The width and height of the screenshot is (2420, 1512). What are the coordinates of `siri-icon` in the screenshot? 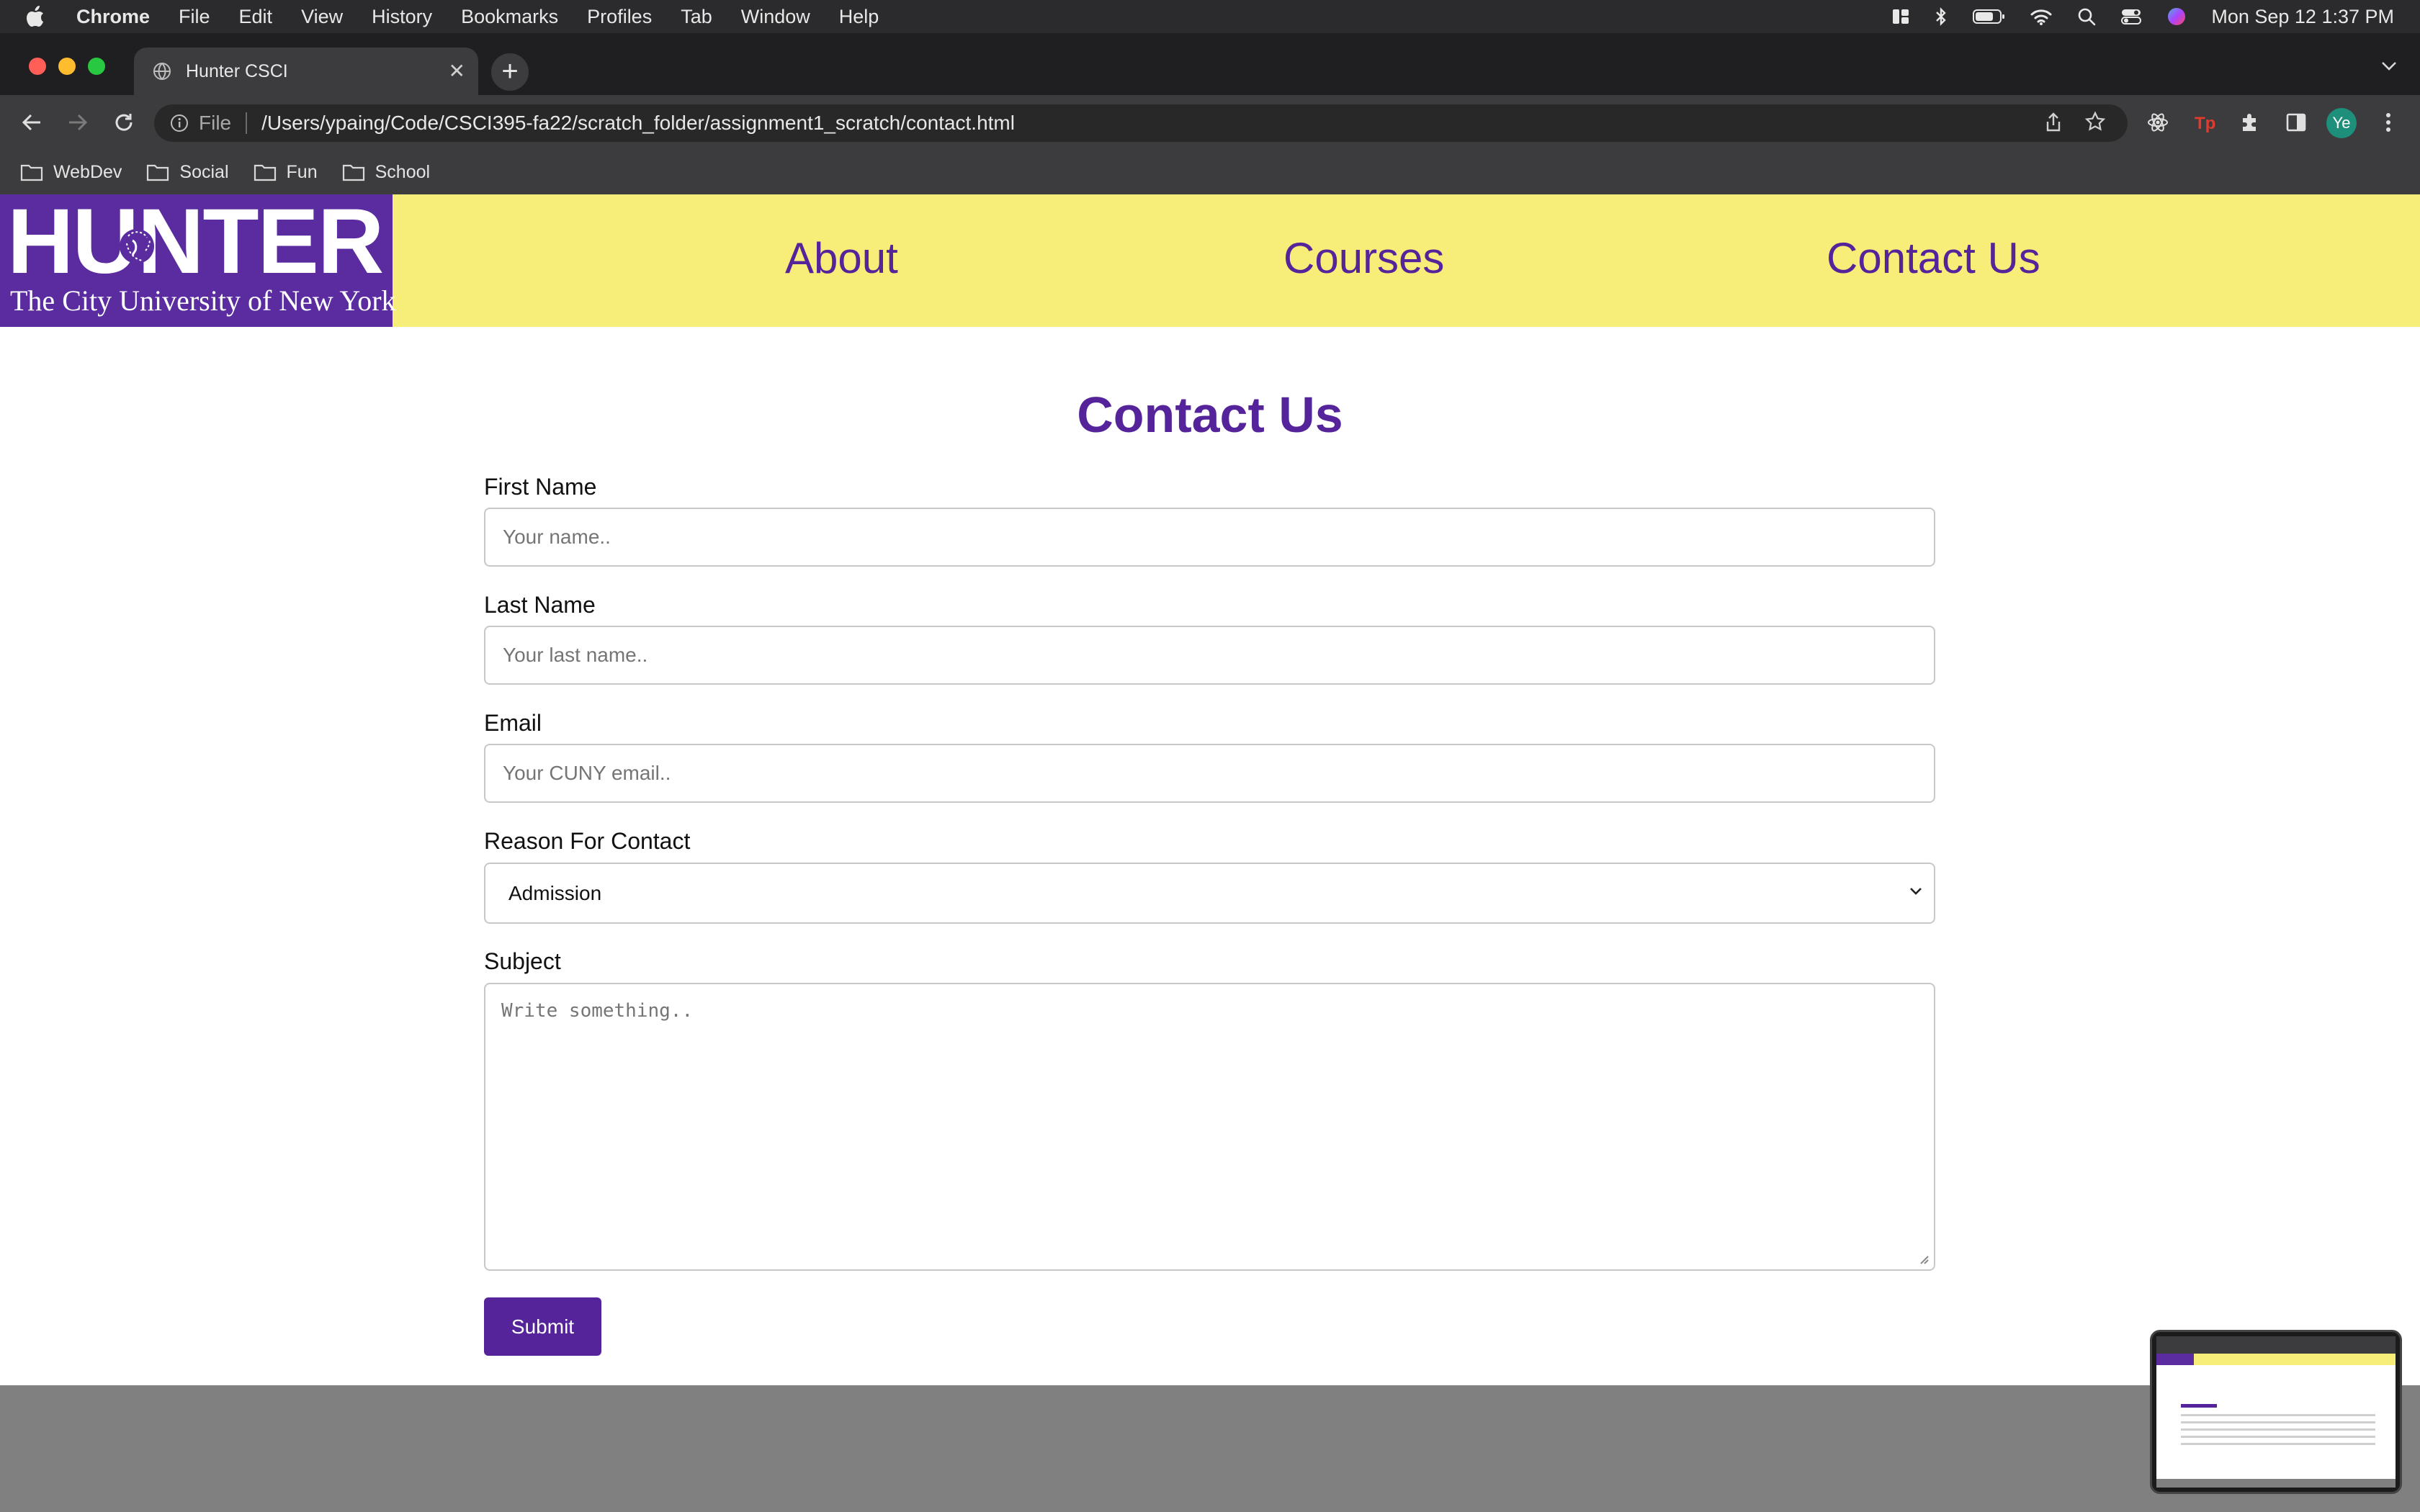 It's located at (2176, 16).